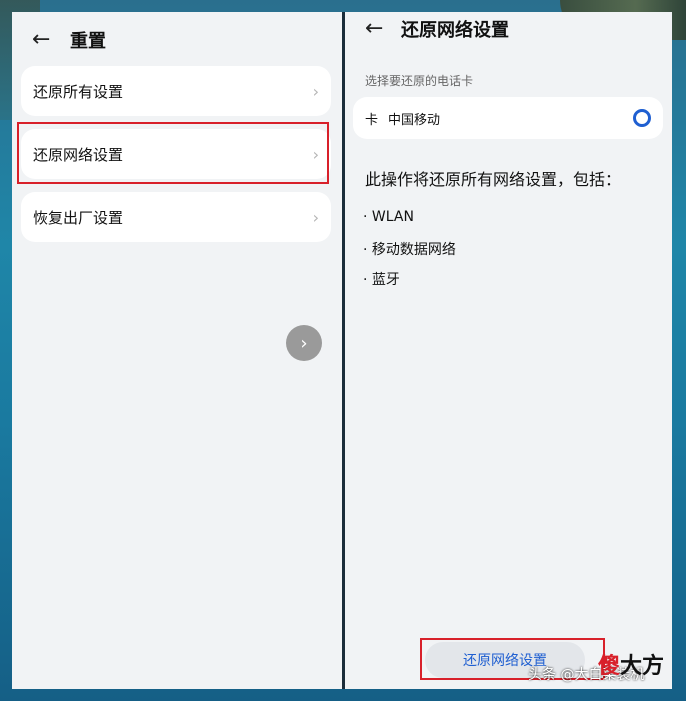 This screenshot has width=686, height=701. I want to click on select-sim-label: 选择要还原的电话卡, so click(419, 81).